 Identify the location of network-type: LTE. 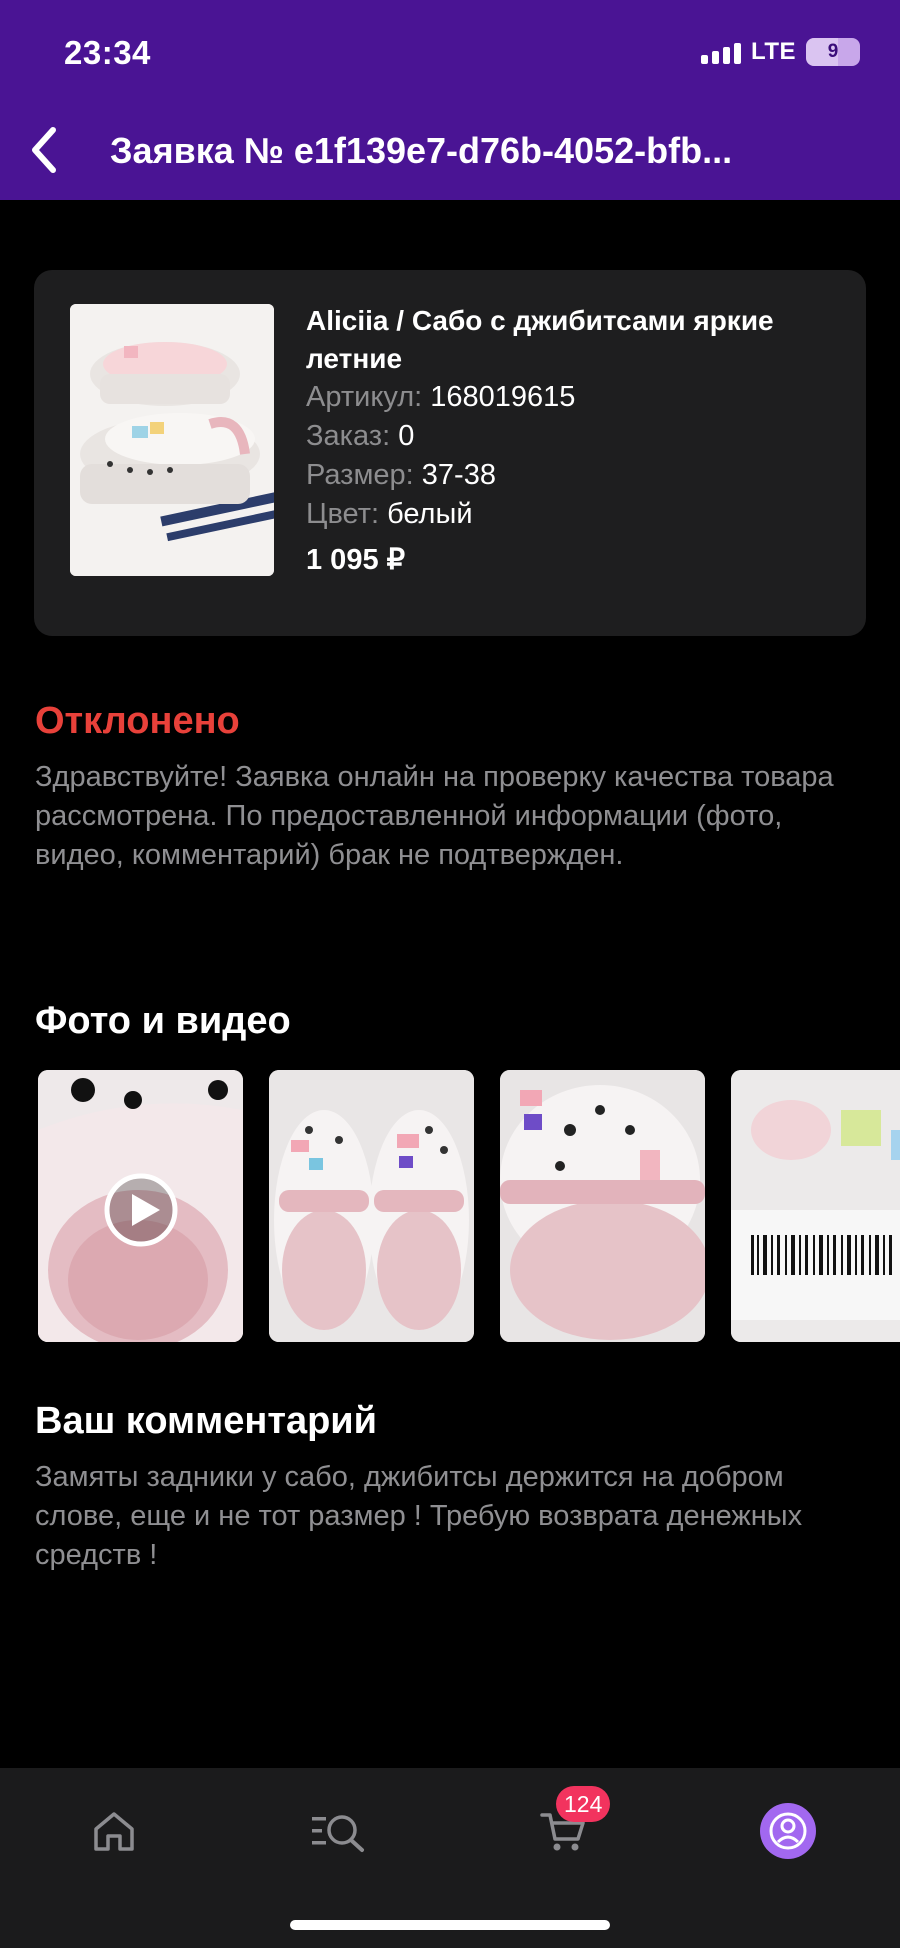
(773, 51).